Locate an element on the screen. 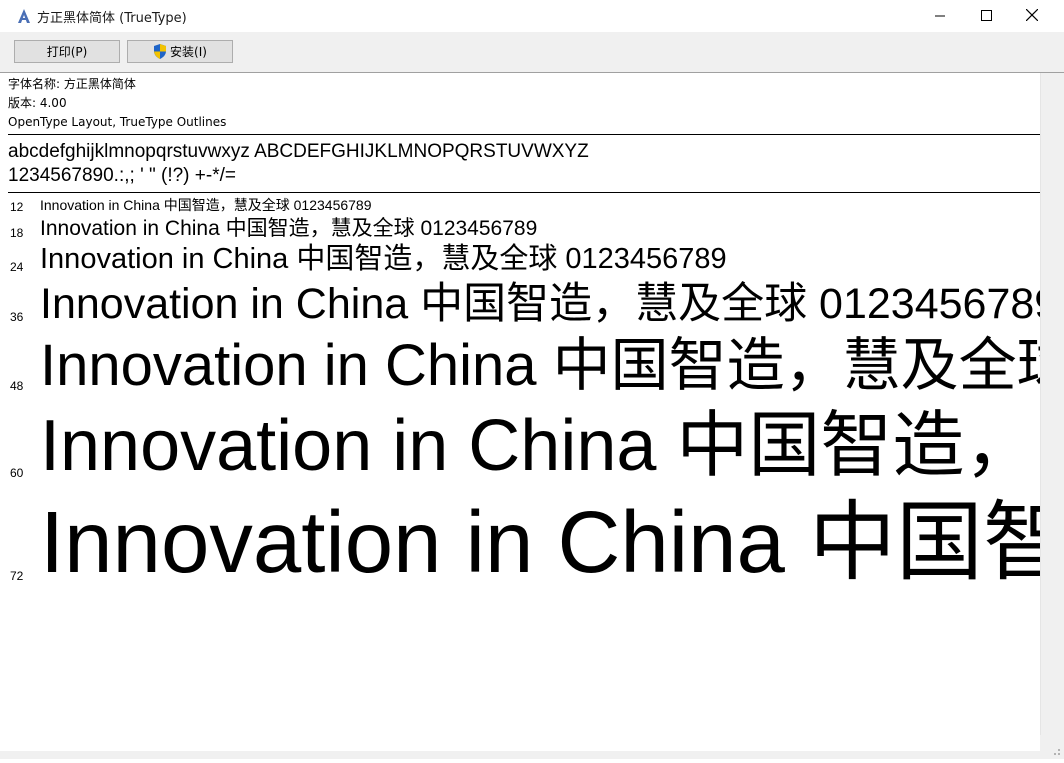 Image resolution: width=1064 pixels, height=763 pixels. close-icon is located at coordinates (1032, 15).